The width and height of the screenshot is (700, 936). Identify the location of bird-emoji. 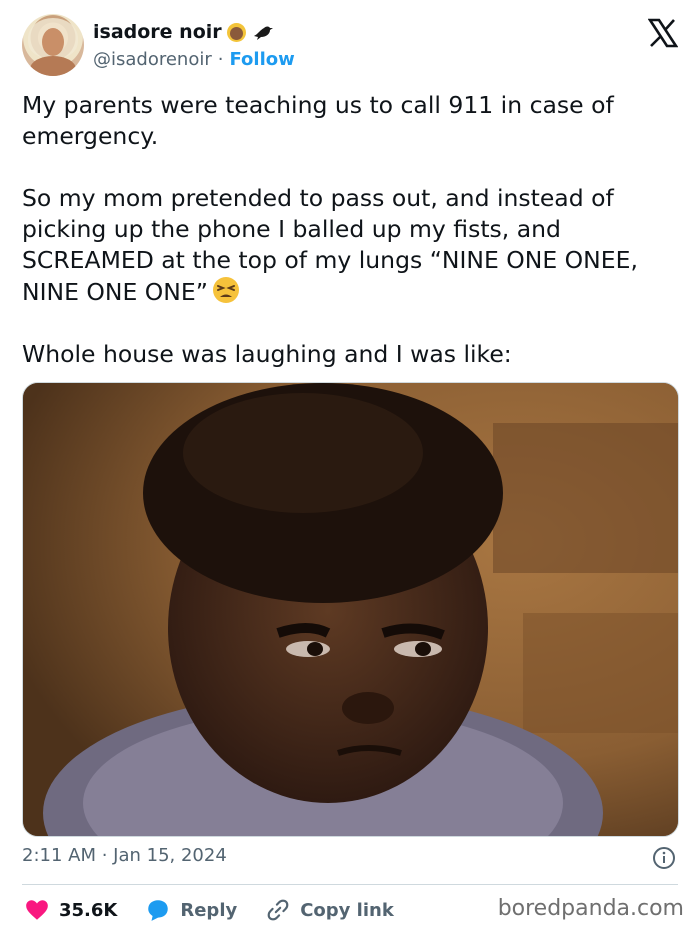
(263, 33).